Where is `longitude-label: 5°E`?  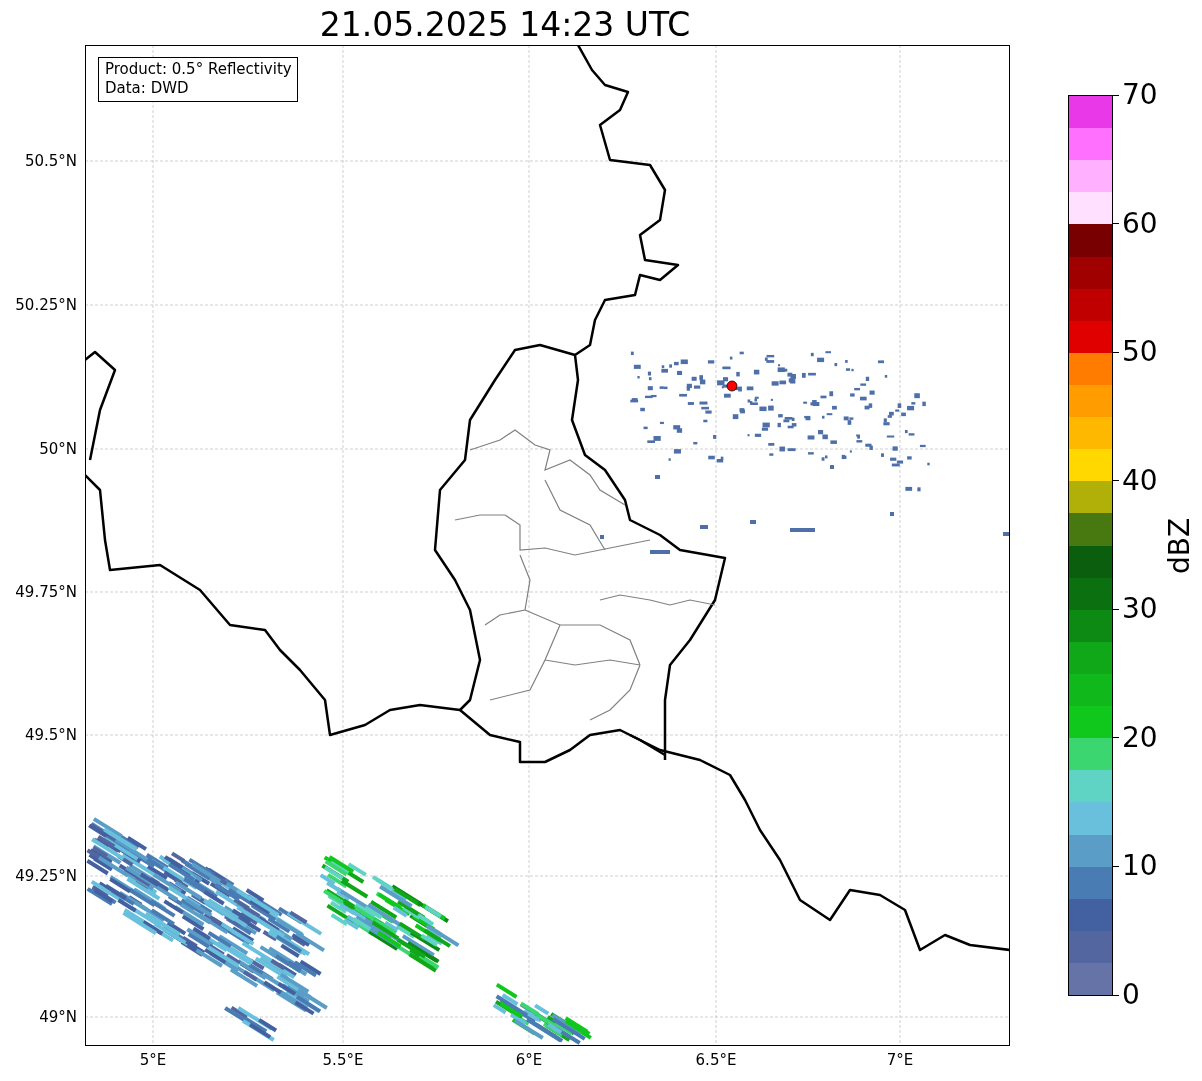
longitude-label: 5°E is located at coordinates (153, 1060).